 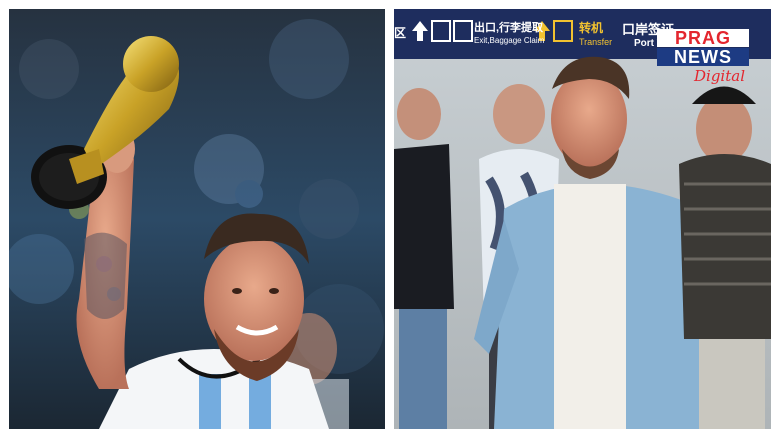 I want to click on sign-transfer-label-en: Transfer, so click(x=596, y=42).